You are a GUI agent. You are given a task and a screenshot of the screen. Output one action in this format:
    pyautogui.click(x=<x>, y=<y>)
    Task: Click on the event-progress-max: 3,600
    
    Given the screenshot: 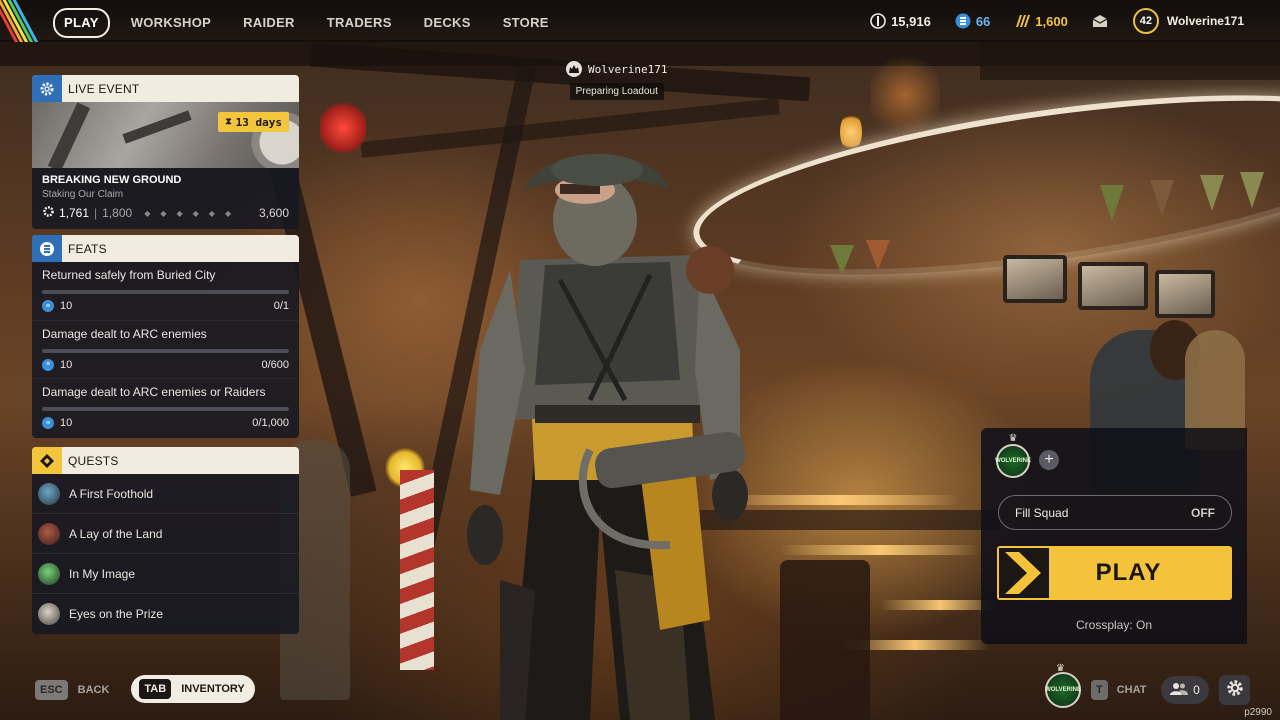 What is the action you would take?
    pyautogui.click(x=273, y=213)
    